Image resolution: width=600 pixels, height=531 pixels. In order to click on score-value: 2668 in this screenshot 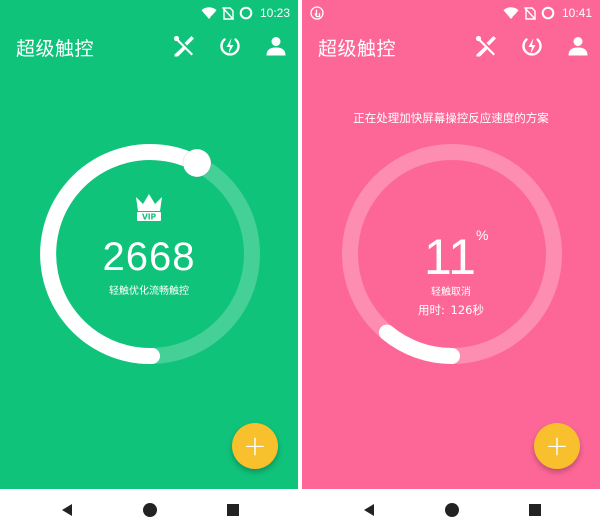, I will do `click(149, 257)`.